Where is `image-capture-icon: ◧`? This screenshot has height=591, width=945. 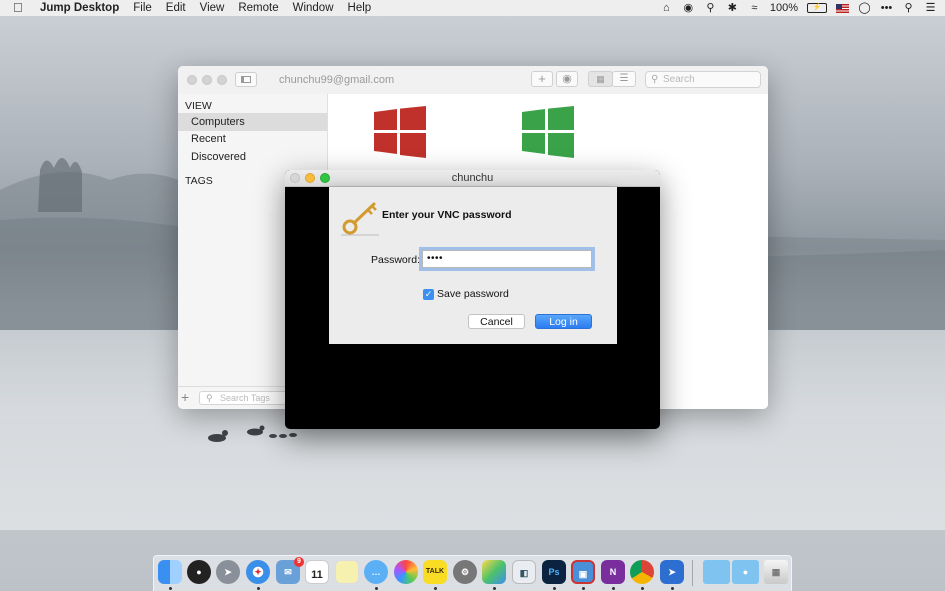 image-capture-icon: ◧ is located at coordinates (524, 572).